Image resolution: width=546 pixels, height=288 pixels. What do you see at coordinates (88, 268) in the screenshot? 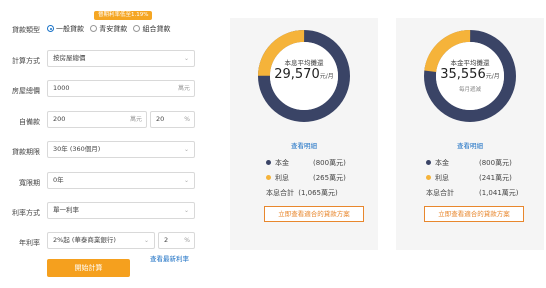
I see `start-calculation-button: 開始計算` at bounding box center [88, 268].